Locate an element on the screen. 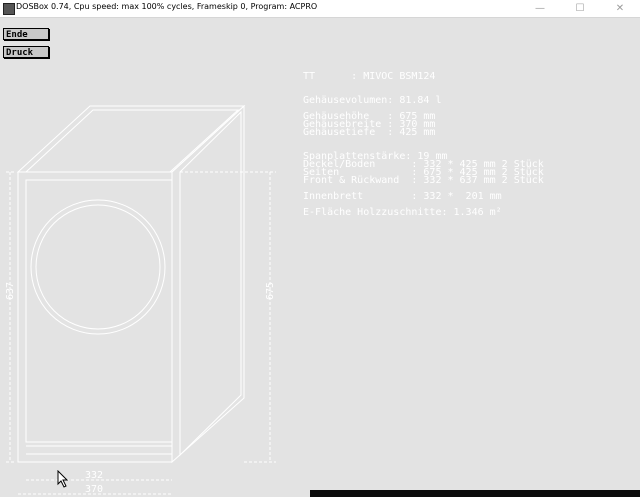 The image size is (640, 497). spec-tiefe: Gehäusetiefe : 425 mm is located at coordinates (369, 132).